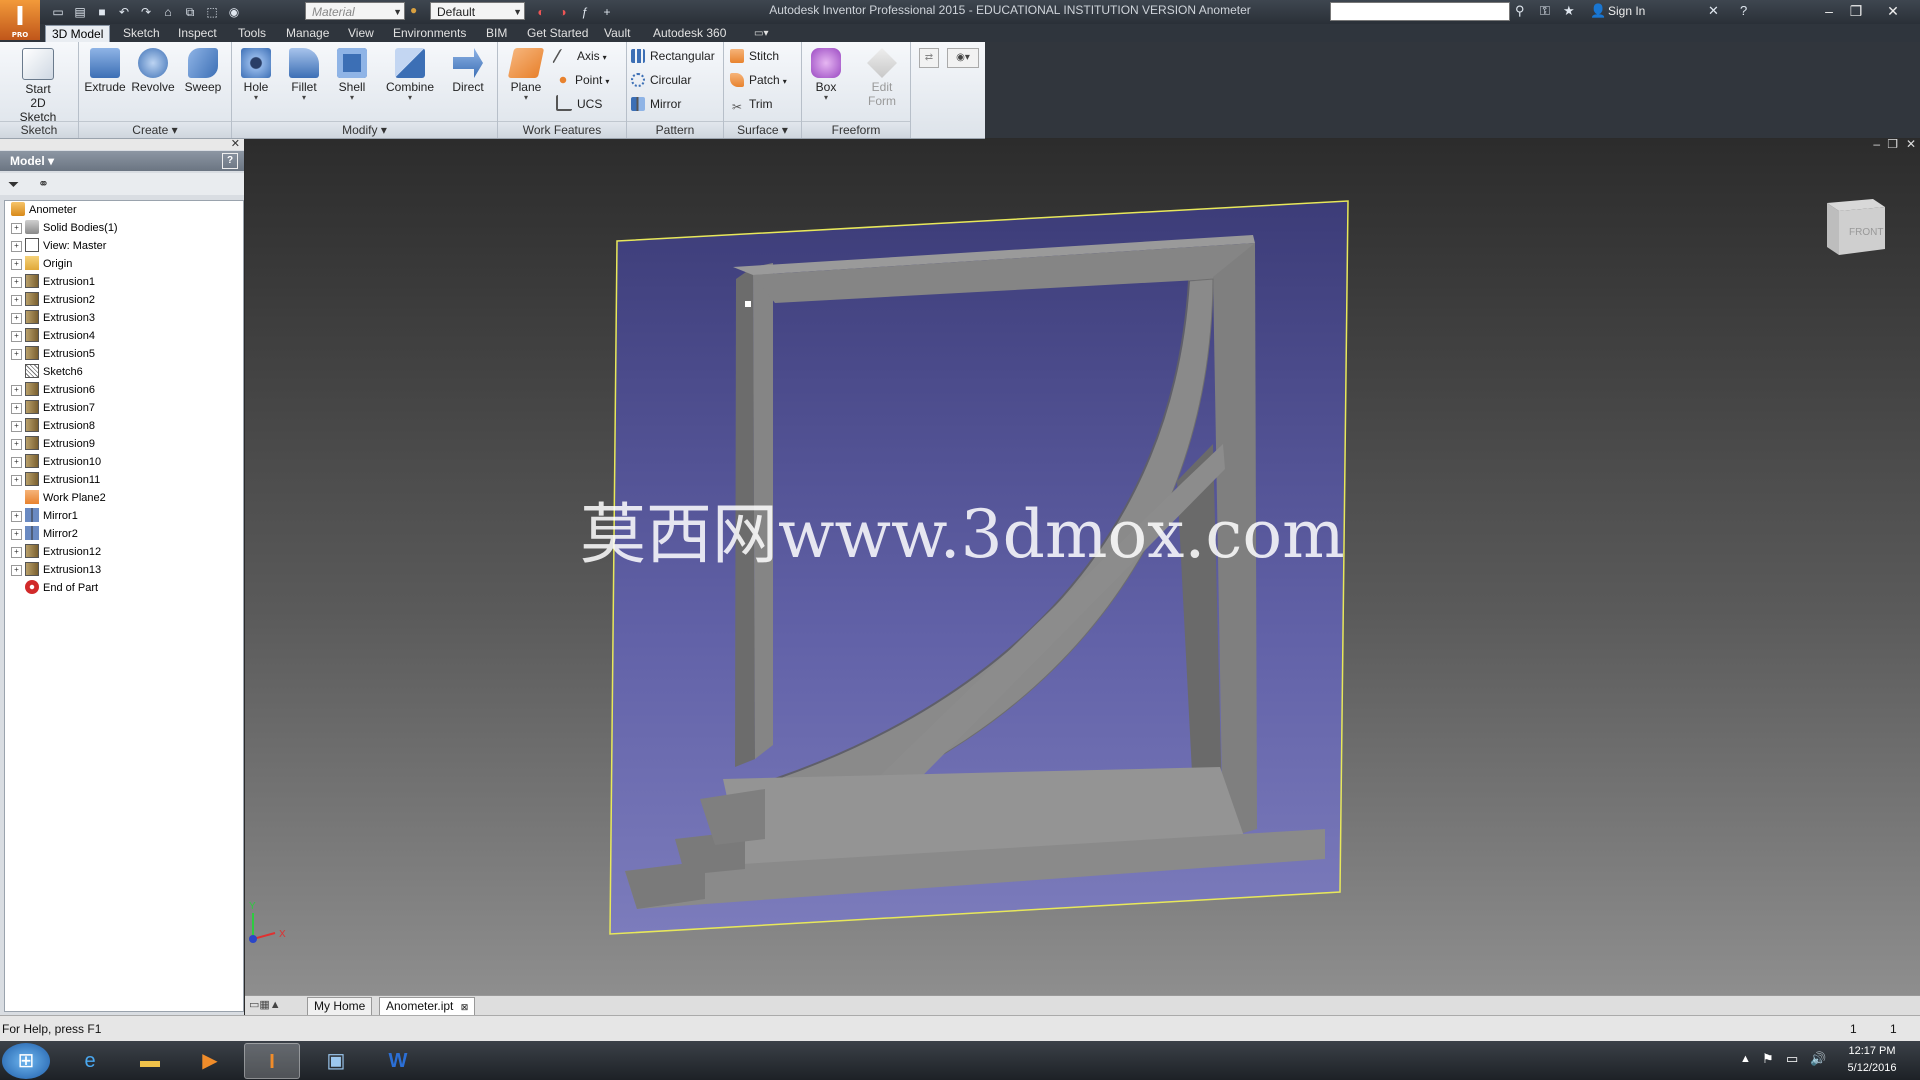 The width and height of the screenshot is (1920, 1080). Describe the element at coordinates (1743, 10) in the screenshot. I see `help-icon: ?` at that location.